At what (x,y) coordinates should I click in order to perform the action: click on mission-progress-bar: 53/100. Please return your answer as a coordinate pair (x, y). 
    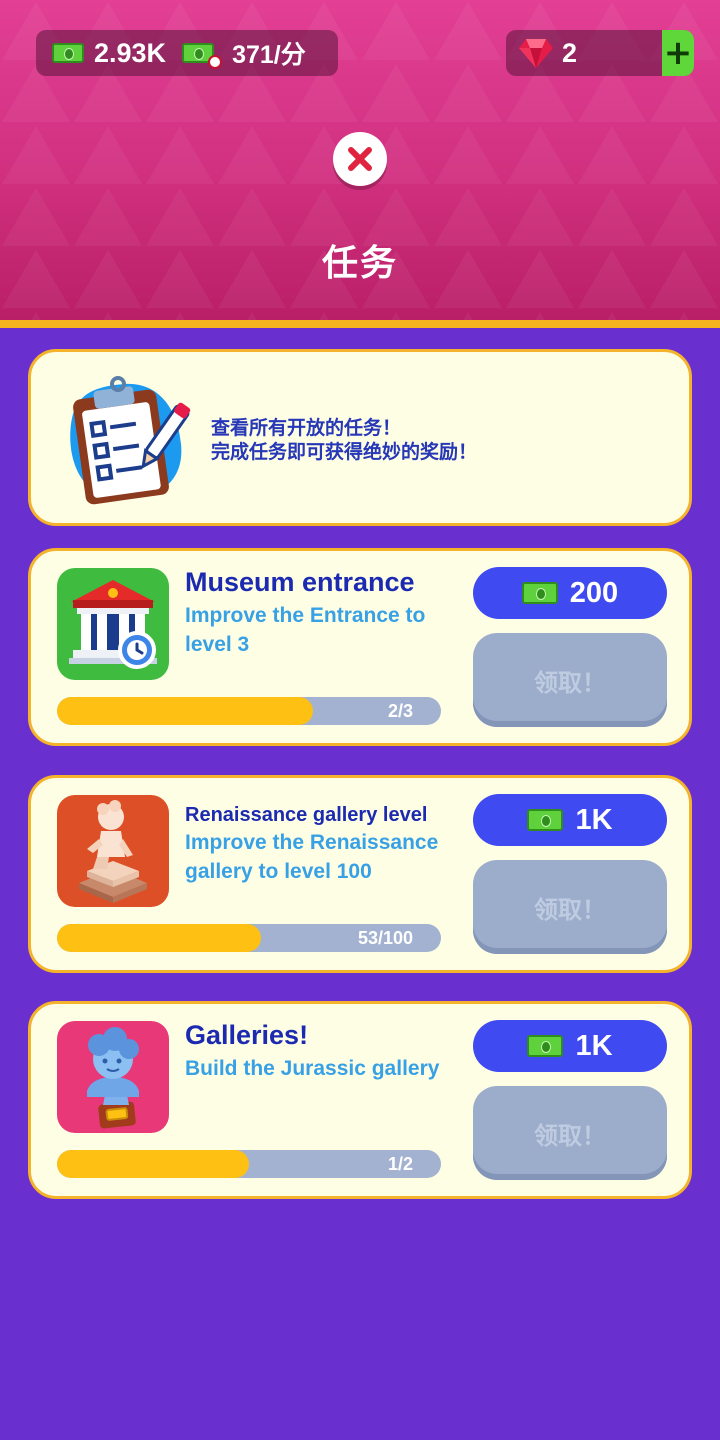
    Looking at the image, I should click on (249, 938).